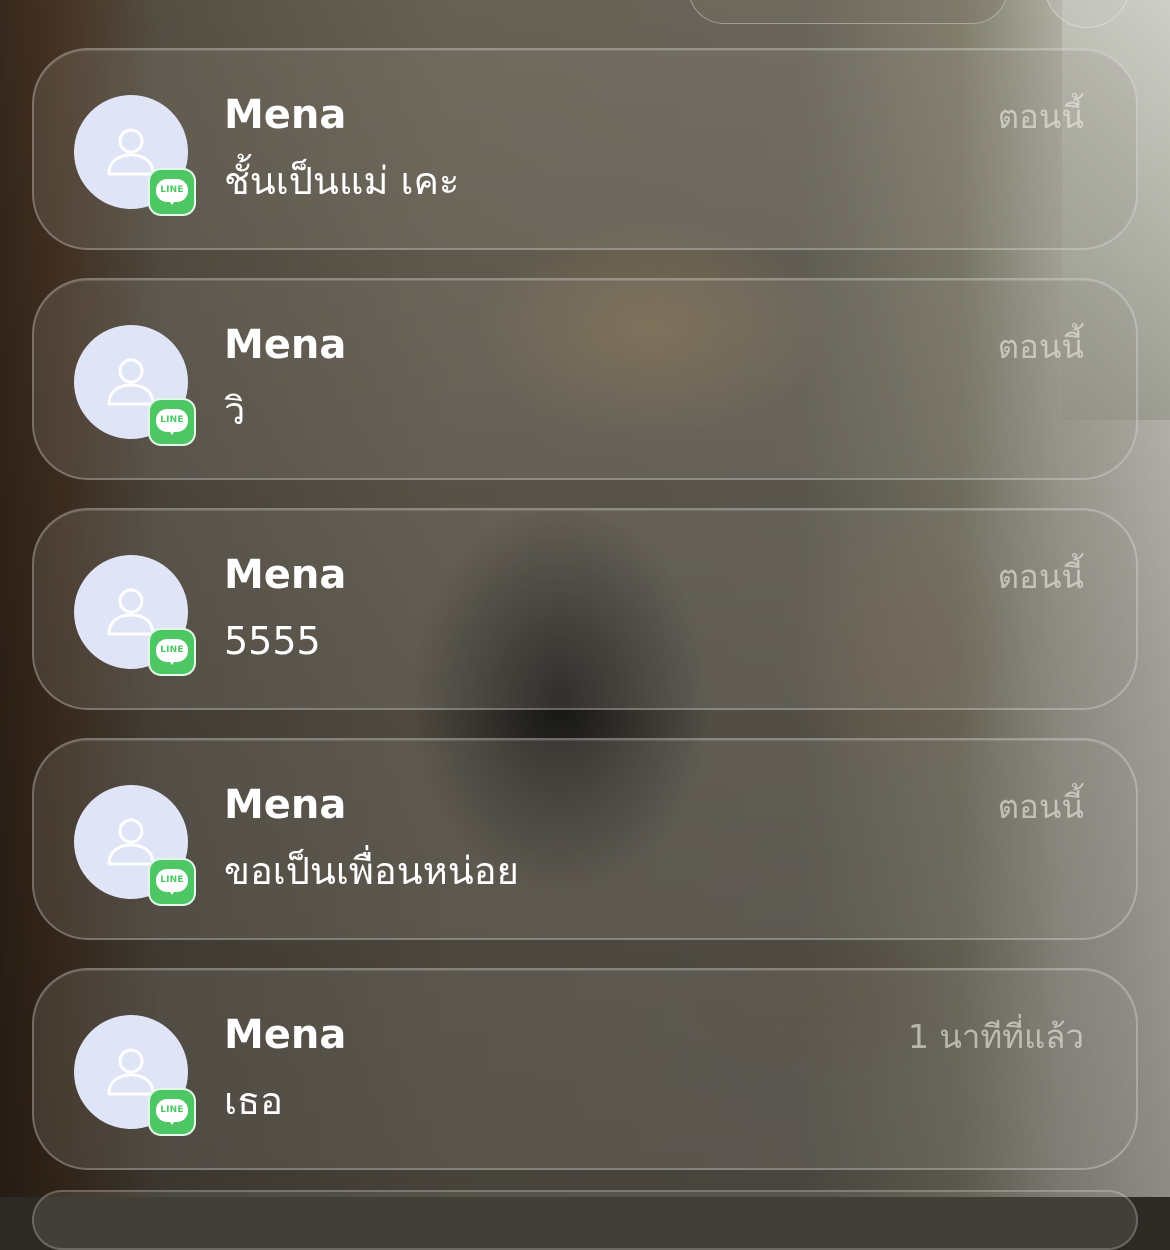  What do you see at coordinates (254, 1101) in the screenshot?
I see `notification-message: เธอ` at bounding box center [254, 1101].